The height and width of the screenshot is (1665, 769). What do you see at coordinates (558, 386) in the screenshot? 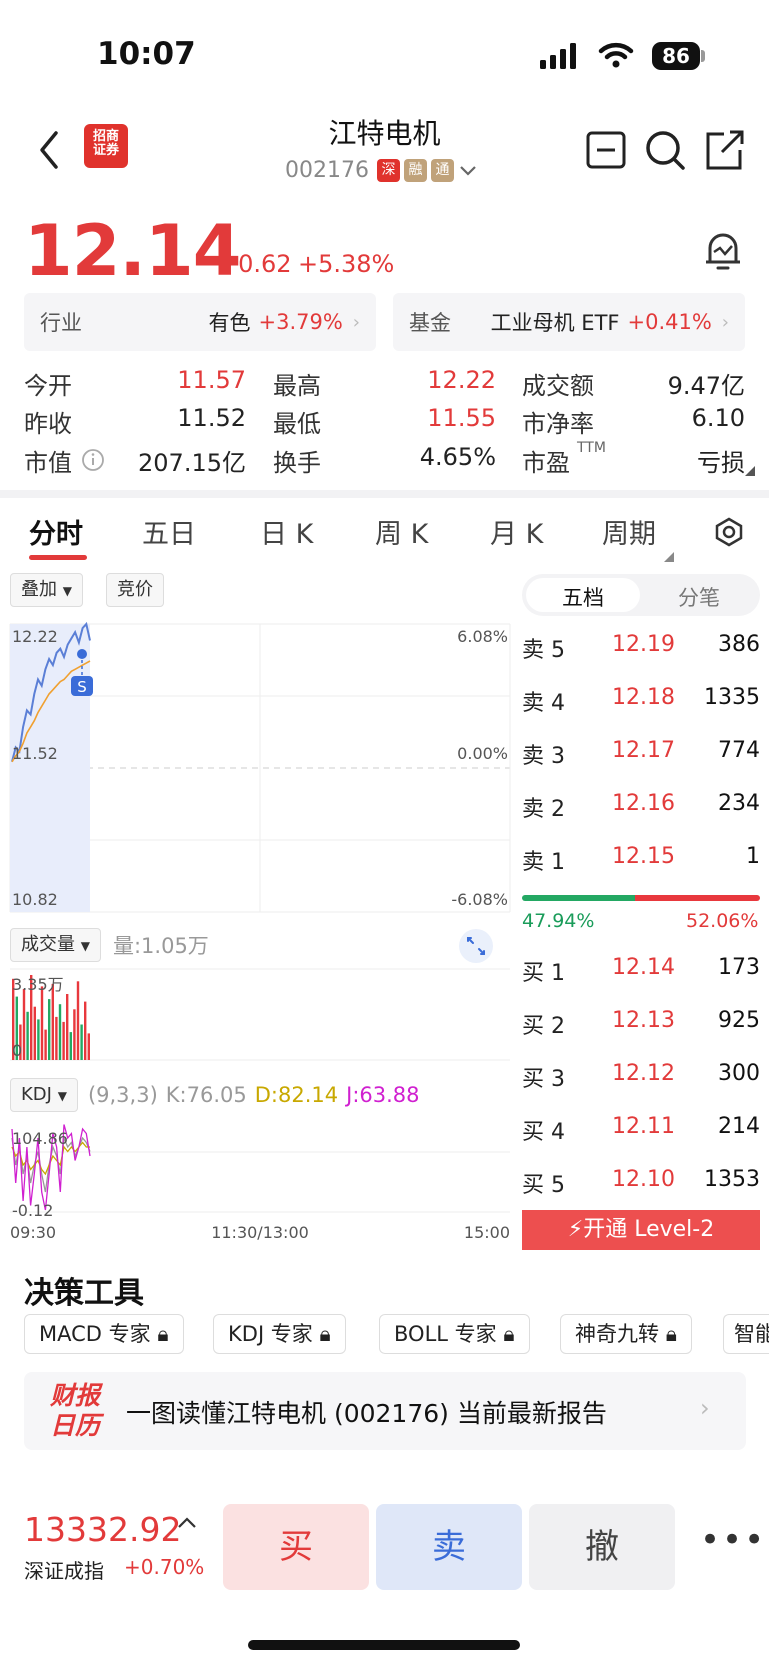
I see `stat-turnover-amount-label: 成交额` at bounding box center [558, 386].